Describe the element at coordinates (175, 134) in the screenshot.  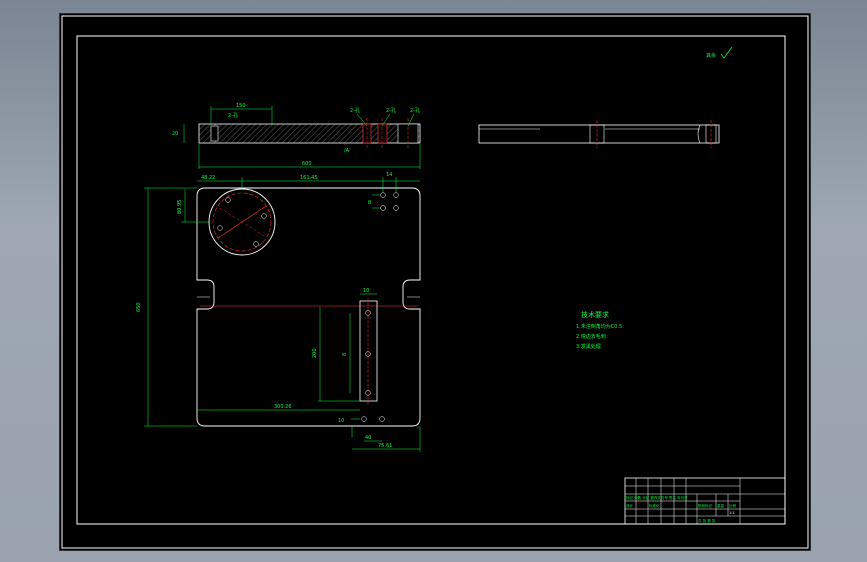
I see `dim-top-height: 20` at that location.